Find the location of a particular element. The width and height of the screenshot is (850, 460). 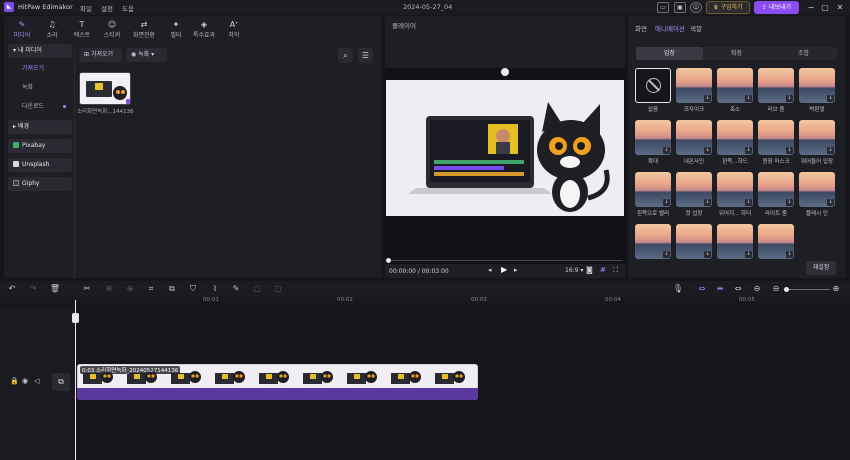

import-button: ⊞ 가져오기 is located at coordinates (100, 55).